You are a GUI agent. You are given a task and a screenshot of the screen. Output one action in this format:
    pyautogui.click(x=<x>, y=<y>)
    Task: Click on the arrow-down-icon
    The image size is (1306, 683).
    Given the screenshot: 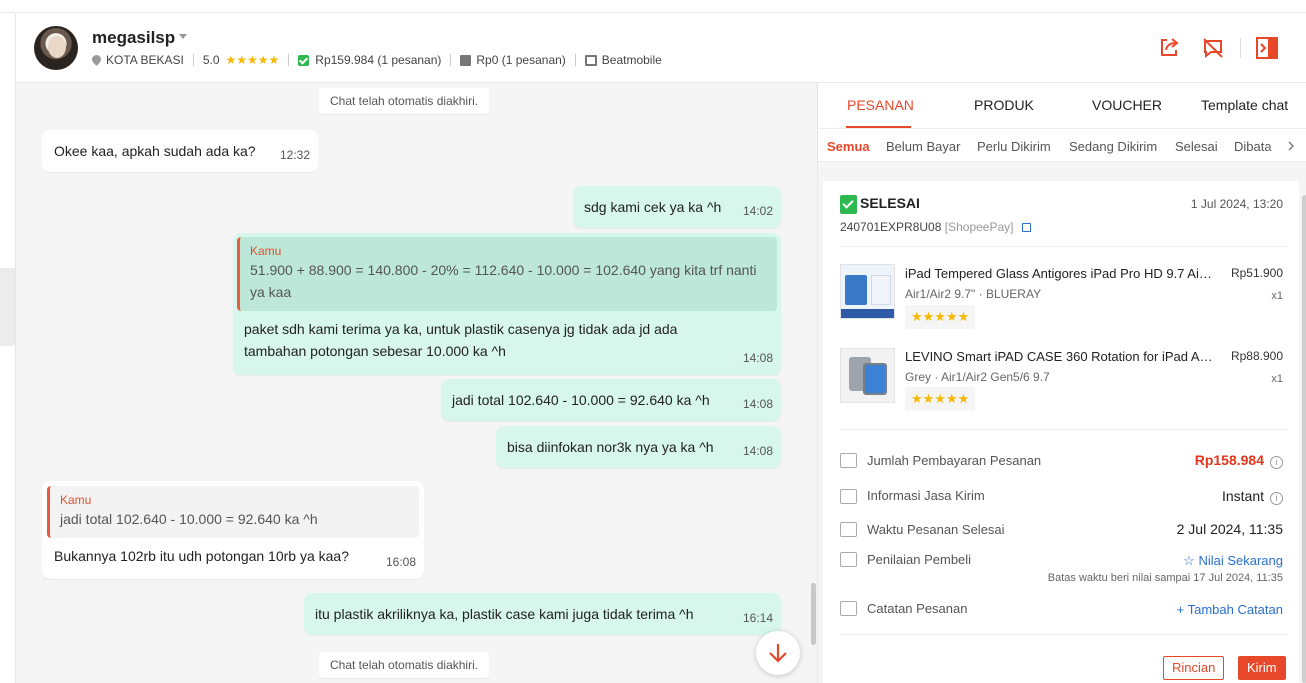 What is the action you would take?
    pyautogui.click(x=778, y=653)
    